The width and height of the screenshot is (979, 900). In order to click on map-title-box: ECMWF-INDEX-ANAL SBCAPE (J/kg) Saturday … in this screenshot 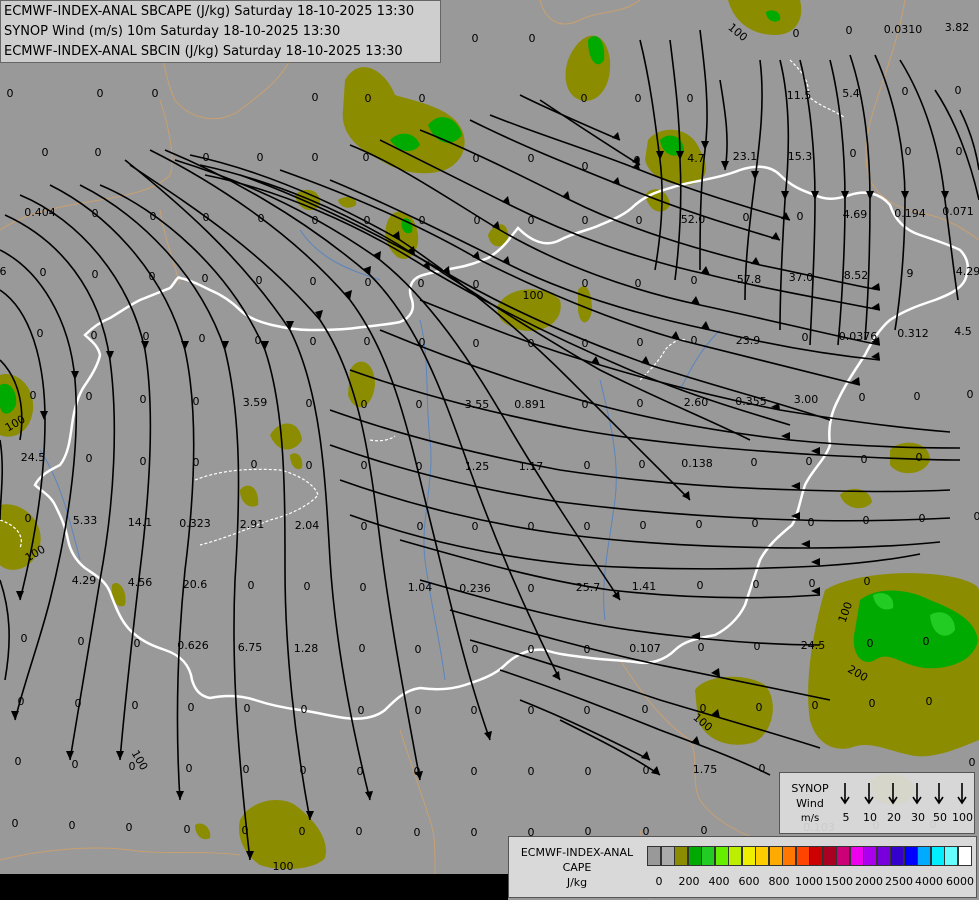, I will do `click(220, 31)`.